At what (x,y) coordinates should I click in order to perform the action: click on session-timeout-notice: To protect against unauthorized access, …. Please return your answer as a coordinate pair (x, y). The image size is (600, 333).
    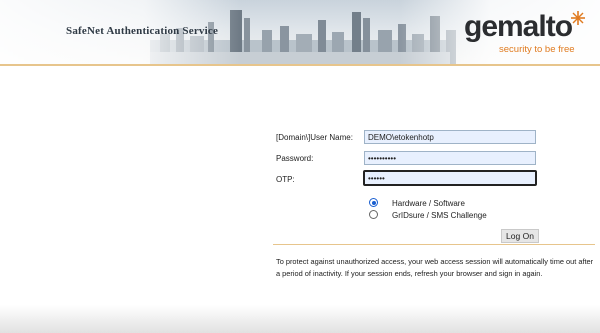
    Looking at the image, I should click on (435, 267).